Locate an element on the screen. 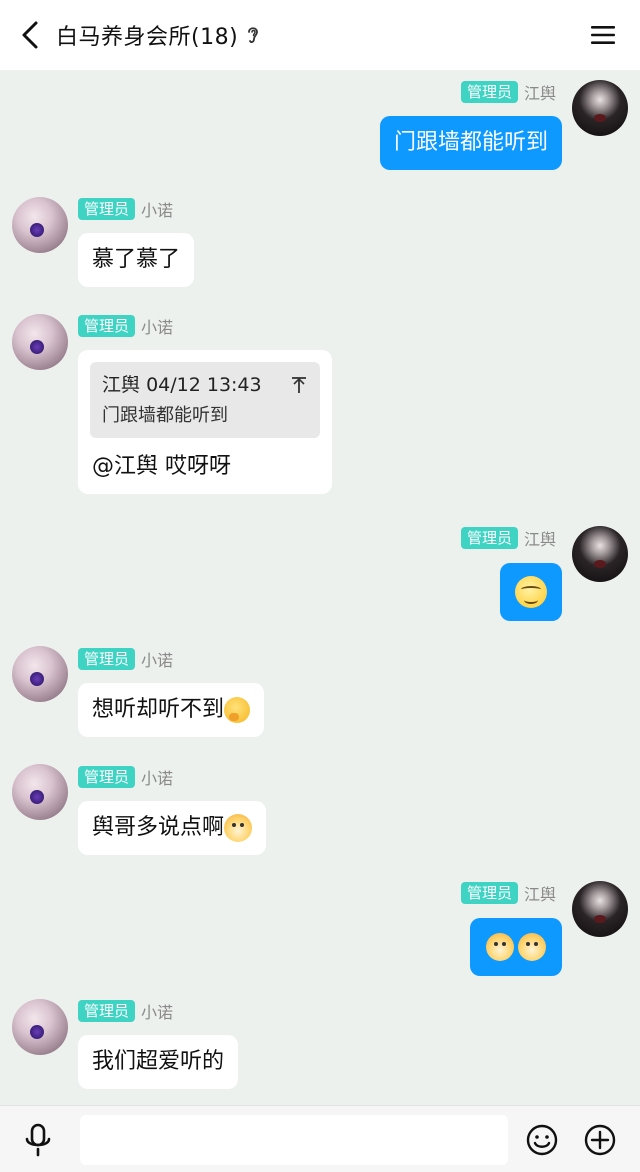 The image size is (640, 1172). message-bubble-reply: 江舆 04/12 13:43 门跟墙都能听到 @江舆 哎呀呀 is located at coordinates (205, 422).